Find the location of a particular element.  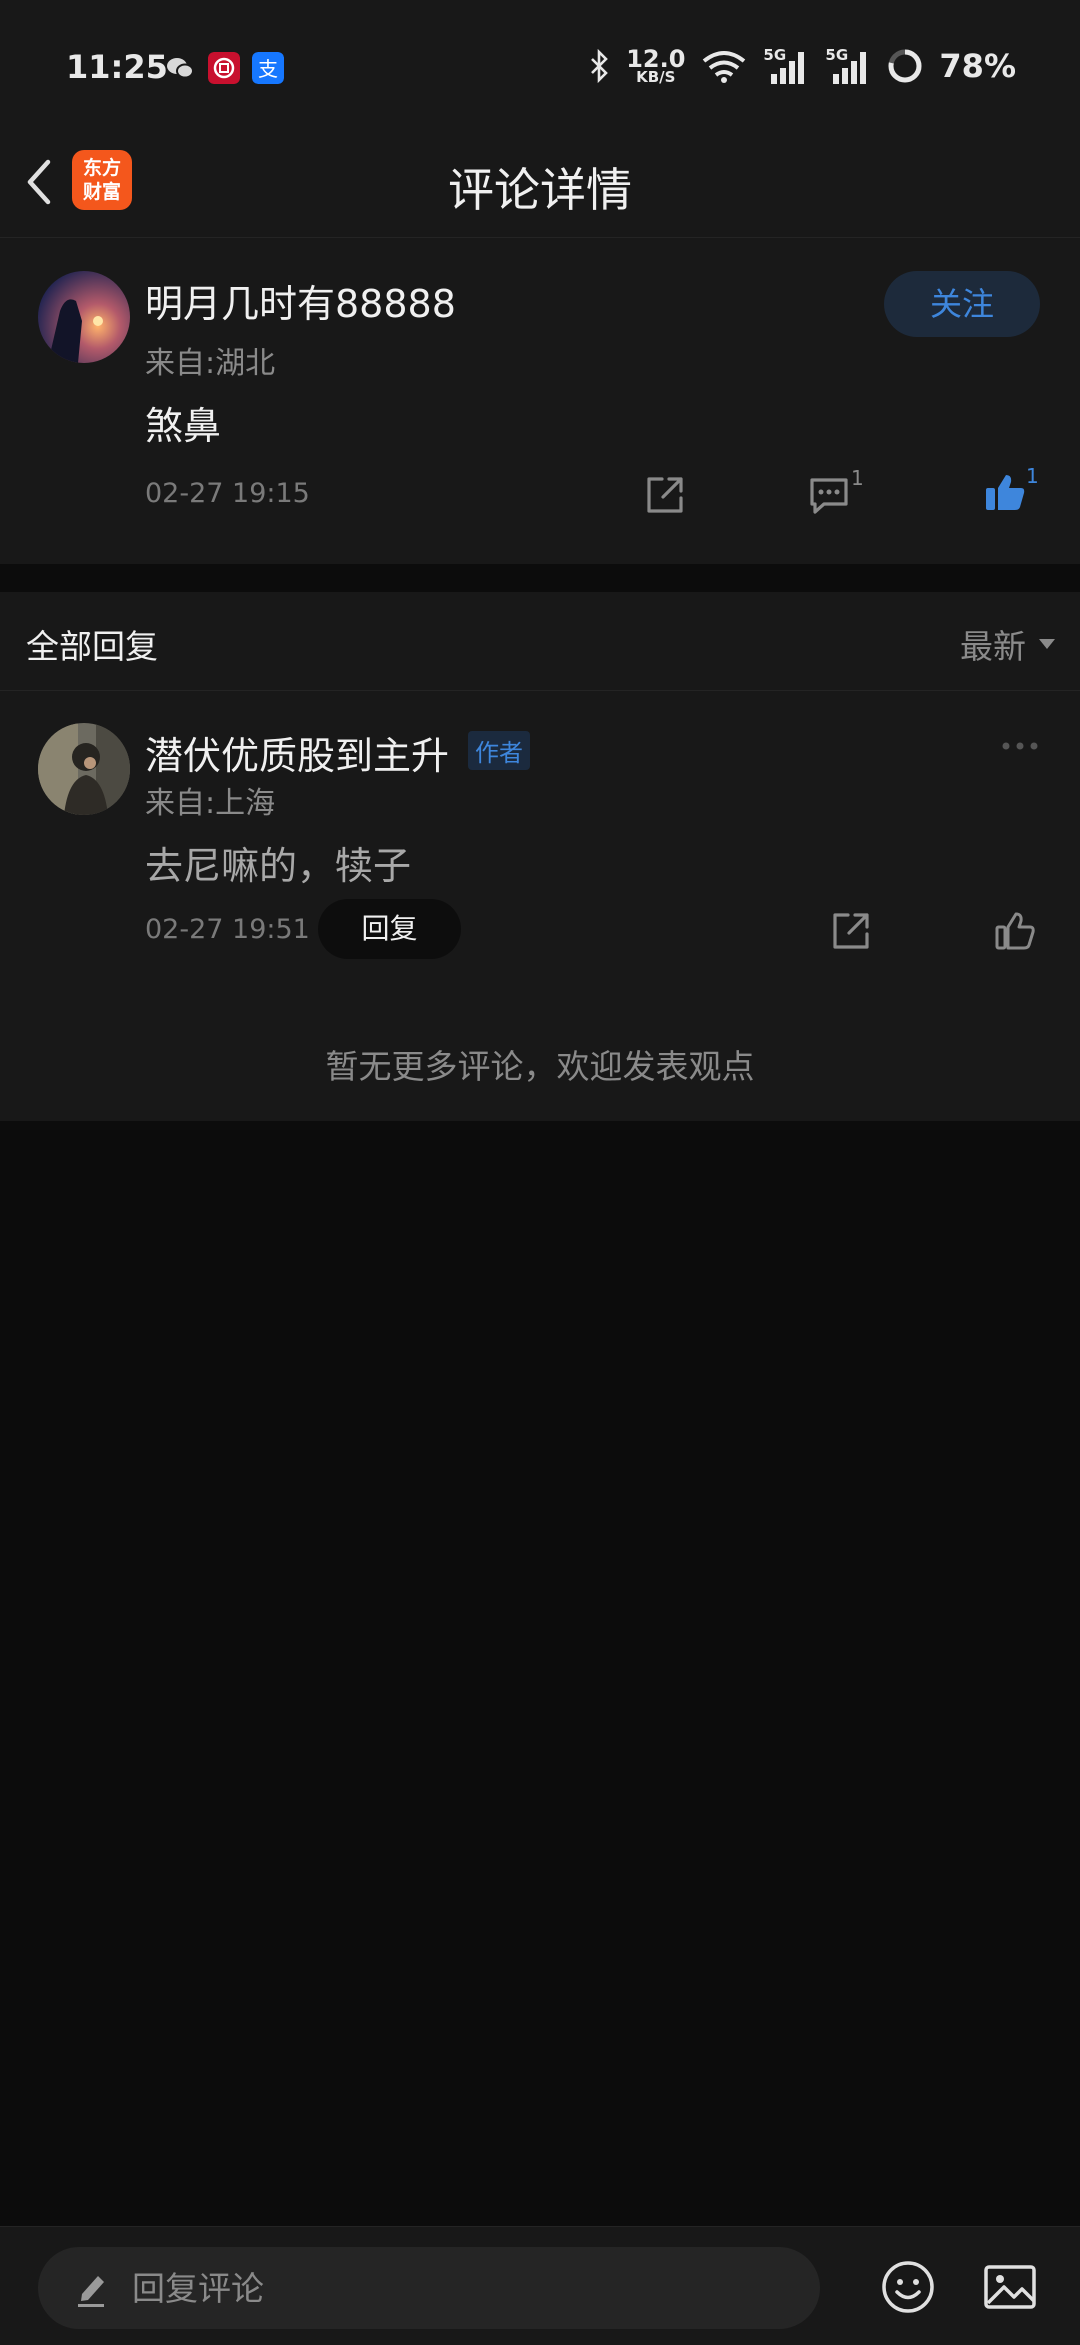

comment-time: 02-27 19:15 is located at coordinates (227, 493).